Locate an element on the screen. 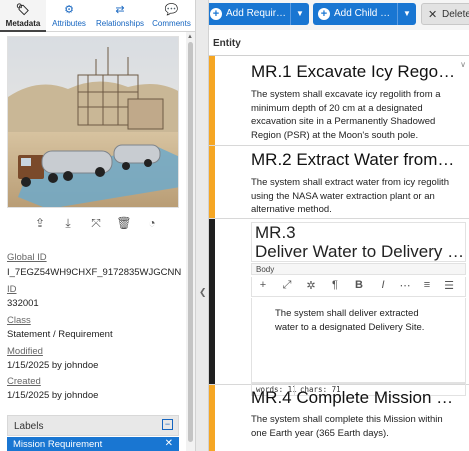 This screenshot has width=469, height=451. fit-icon: ⤧ is located at coordinates (96, 223).